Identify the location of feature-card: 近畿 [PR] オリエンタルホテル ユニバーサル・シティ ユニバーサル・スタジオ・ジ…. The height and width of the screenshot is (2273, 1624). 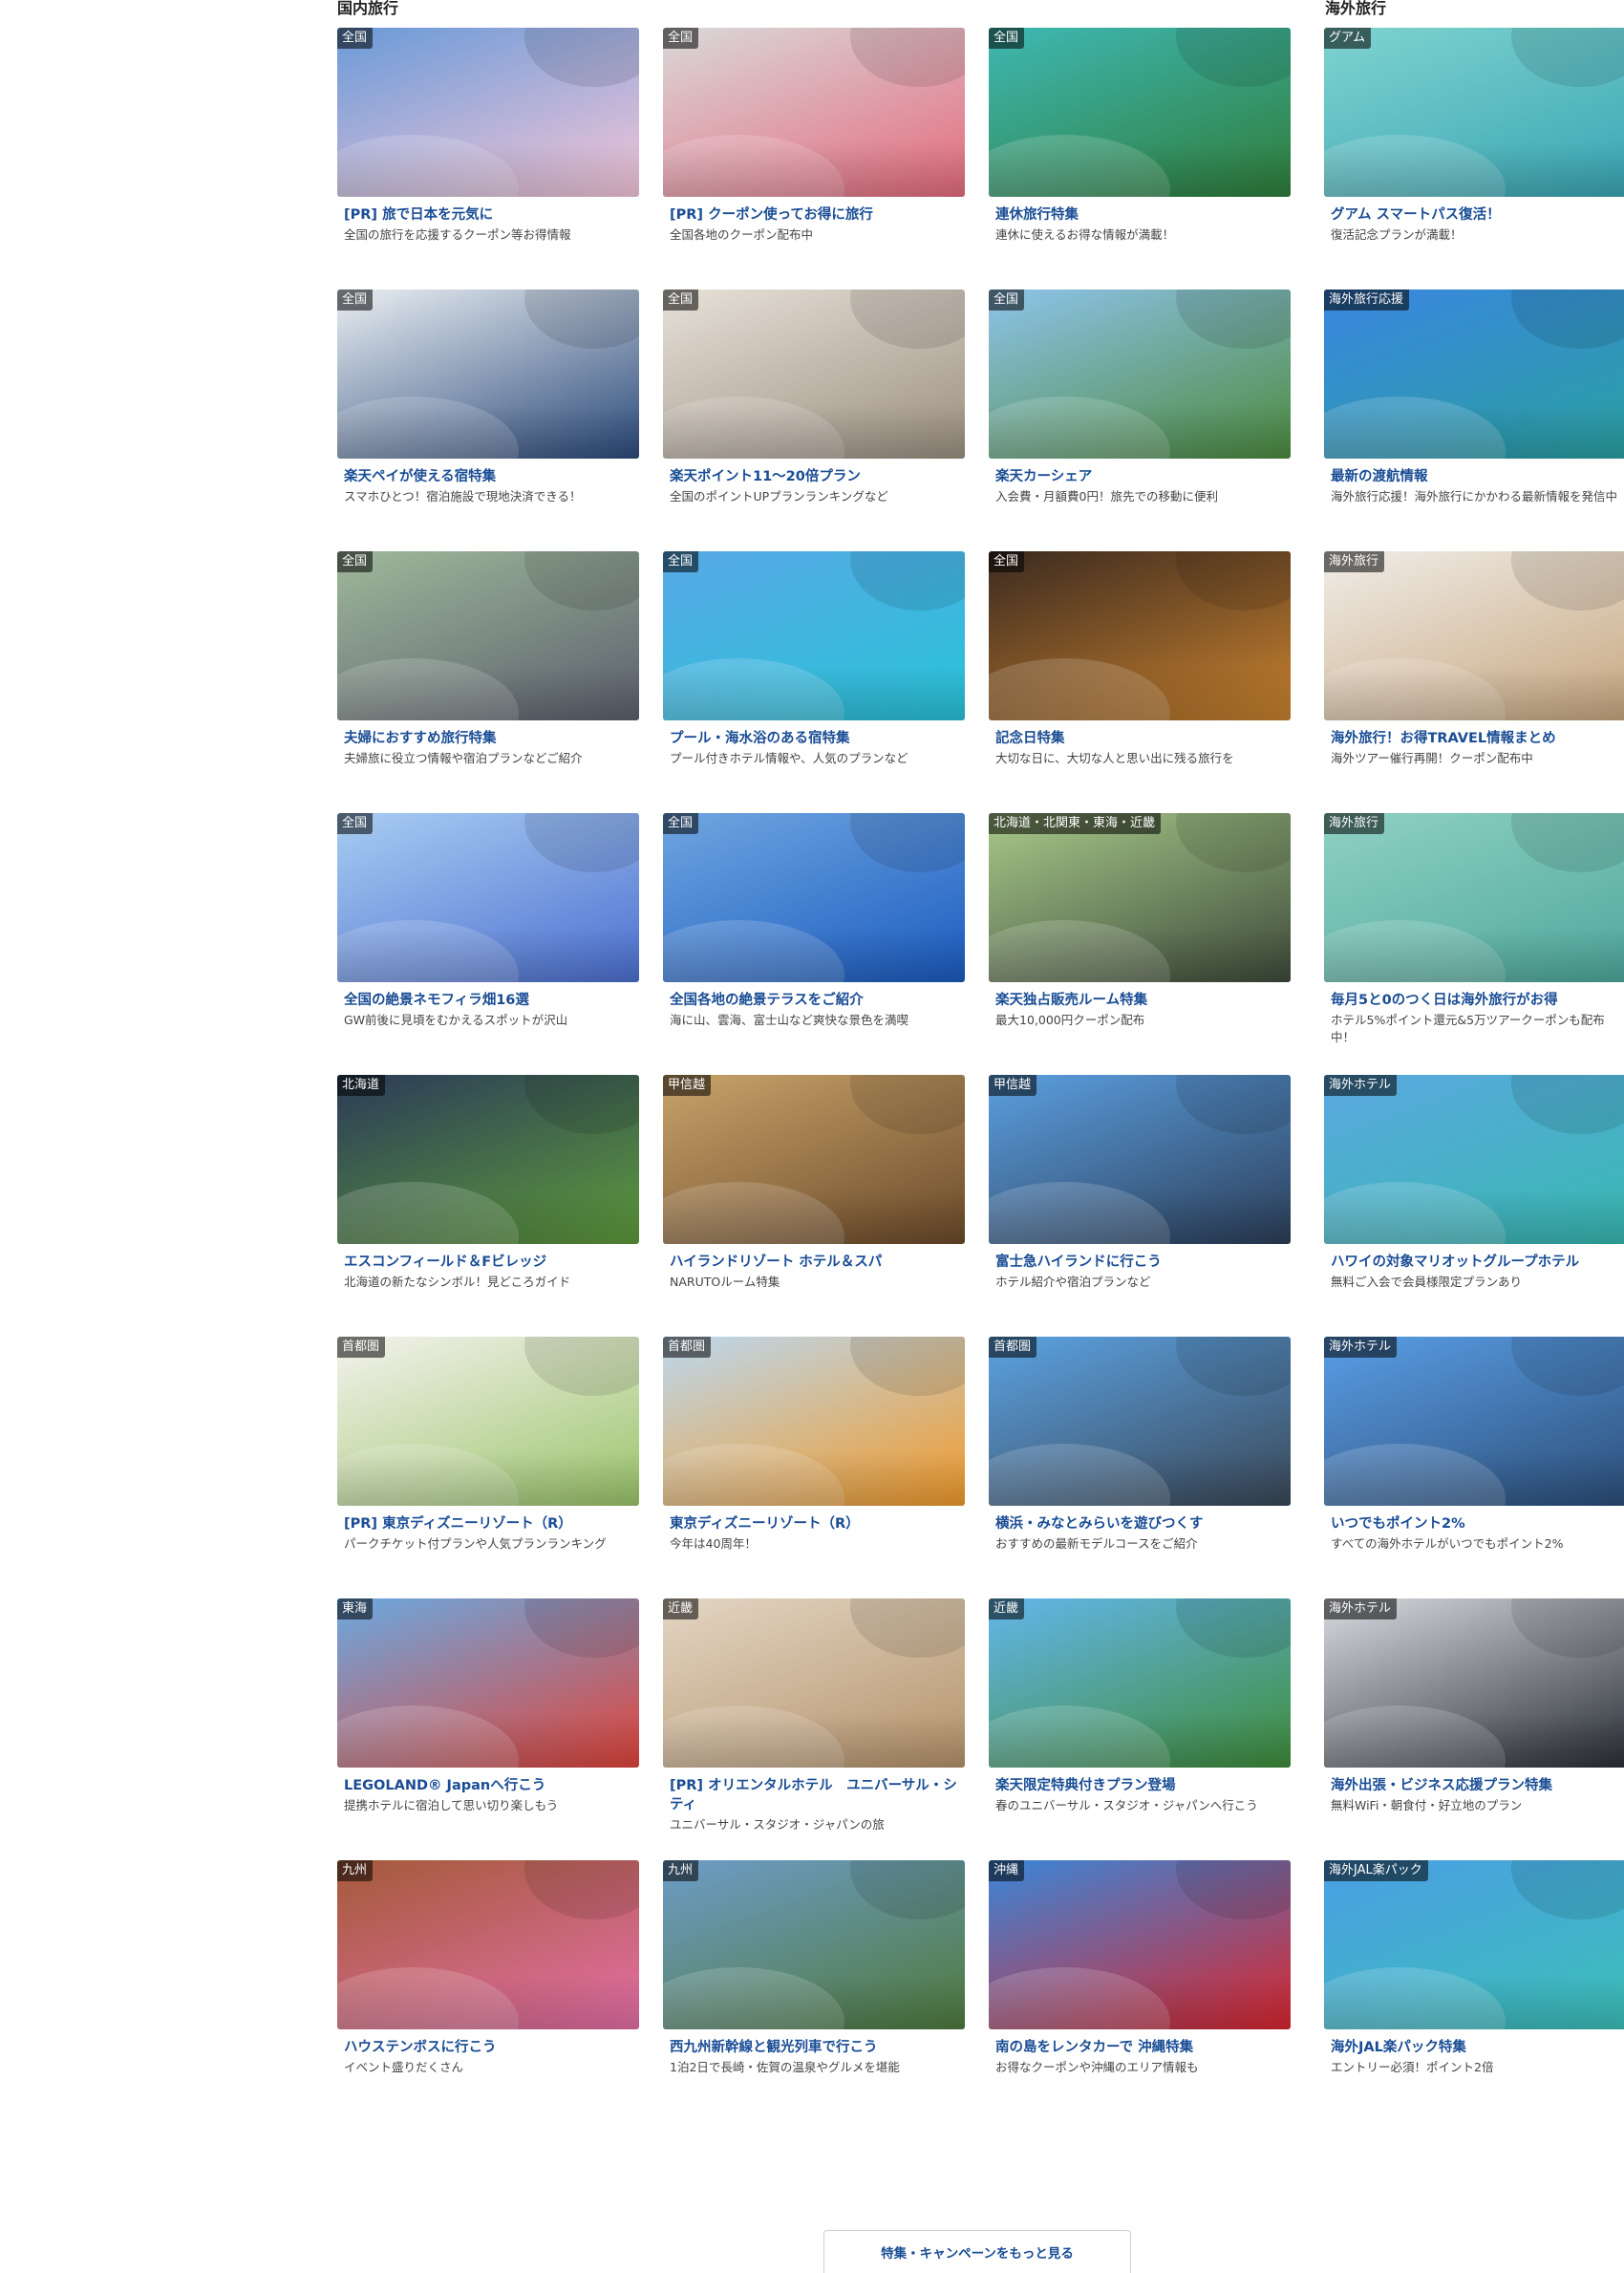
(814, 1729).